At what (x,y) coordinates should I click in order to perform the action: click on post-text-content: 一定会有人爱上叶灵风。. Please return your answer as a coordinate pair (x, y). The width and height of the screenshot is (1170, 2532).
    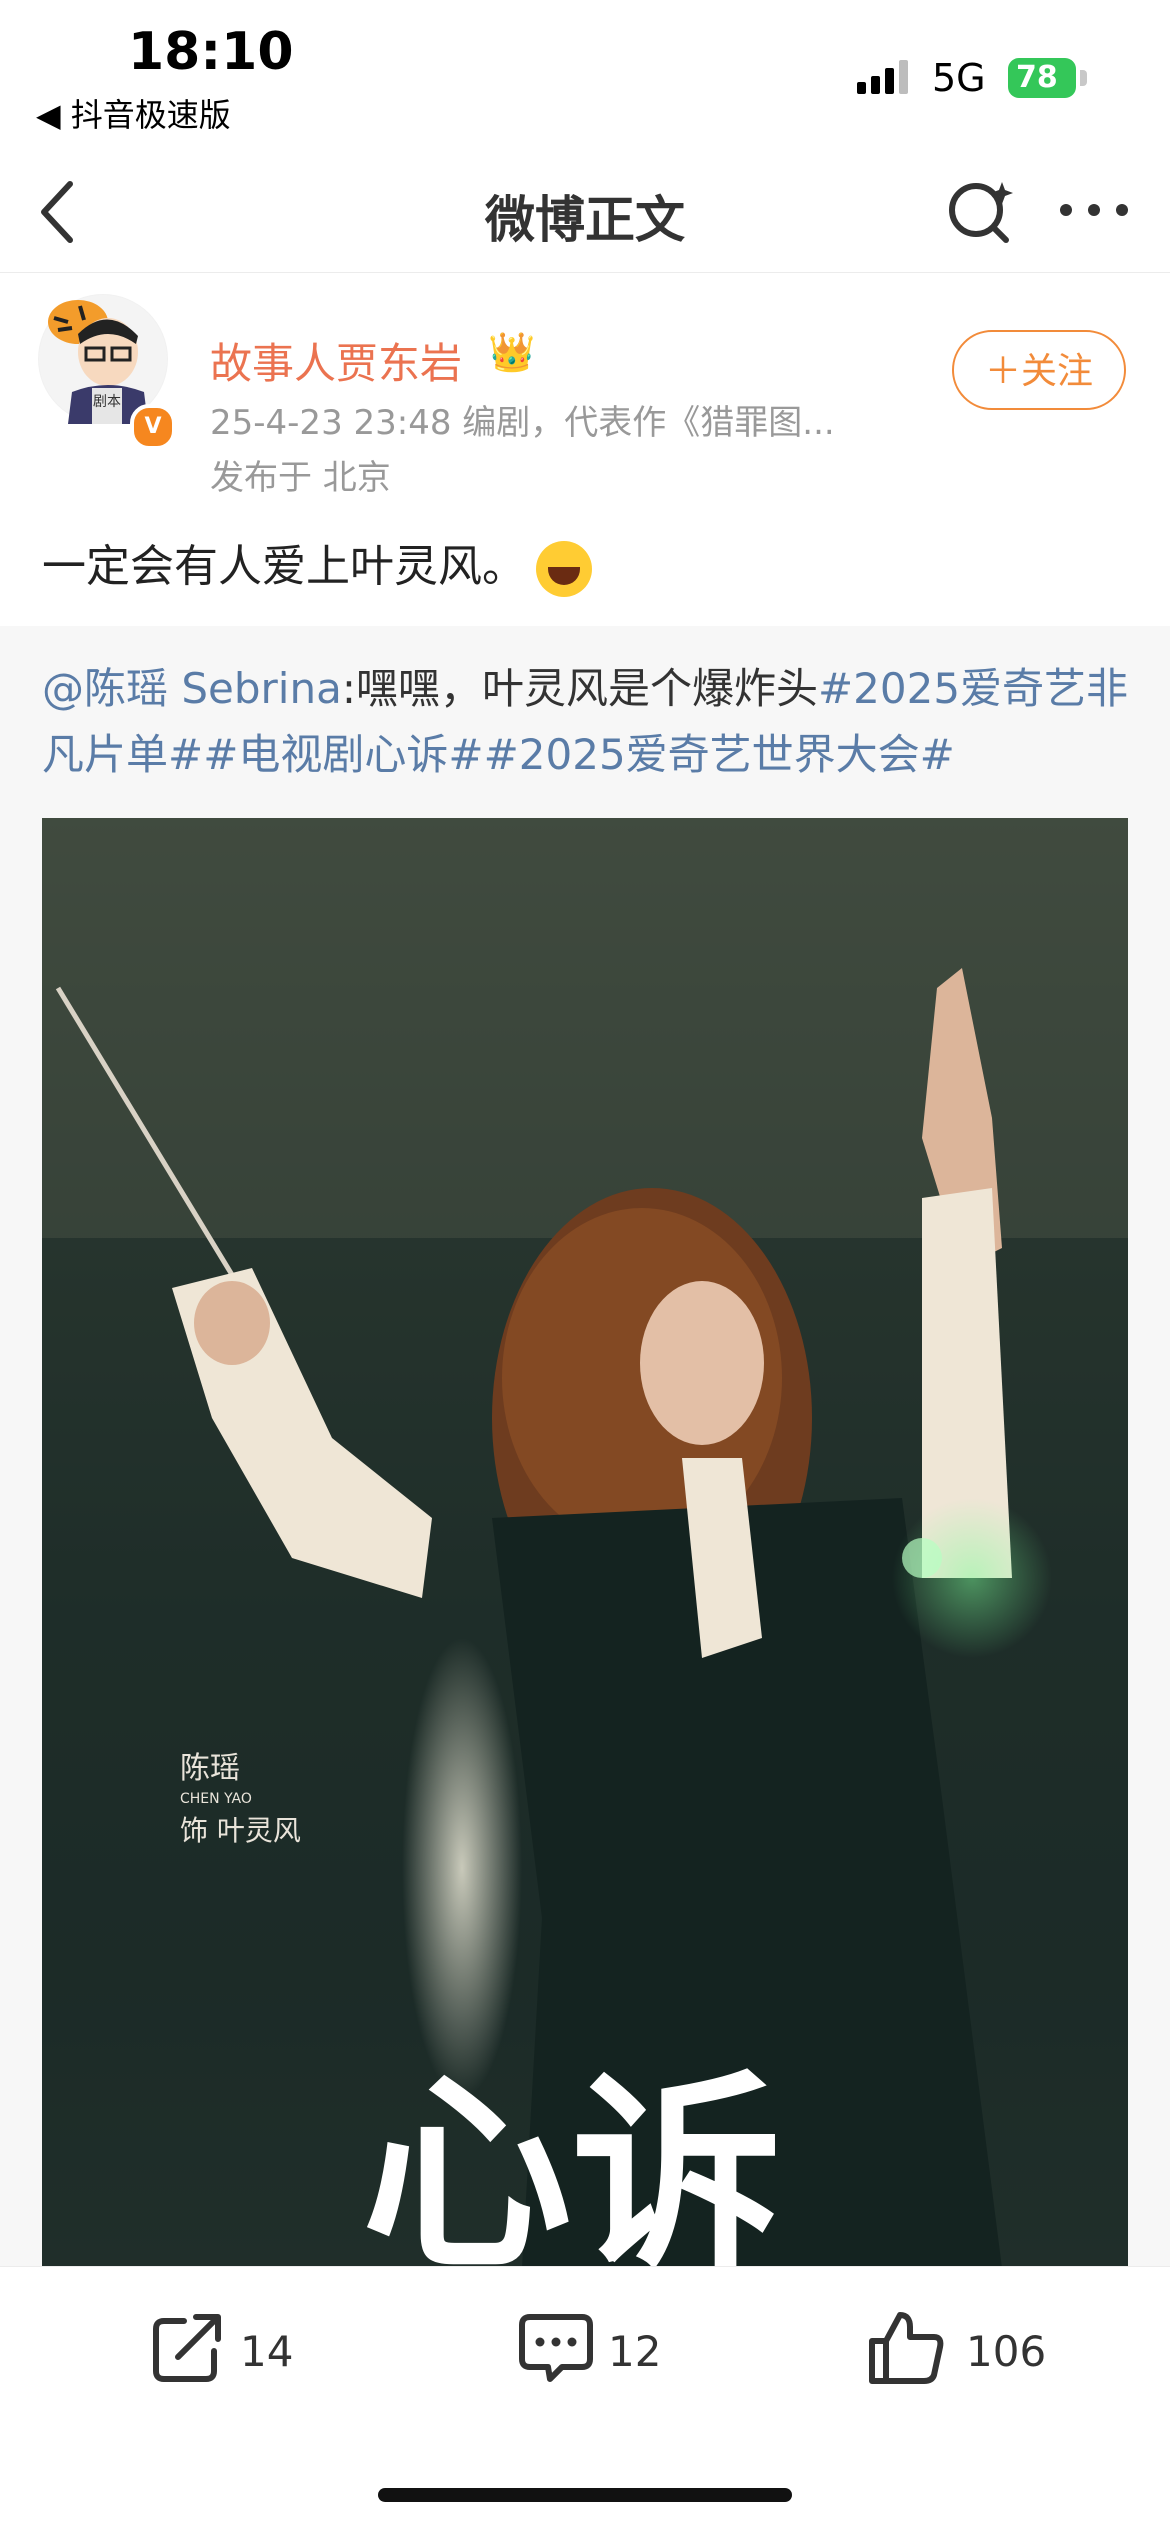
    Looking at the image, I should click on (284, 566).